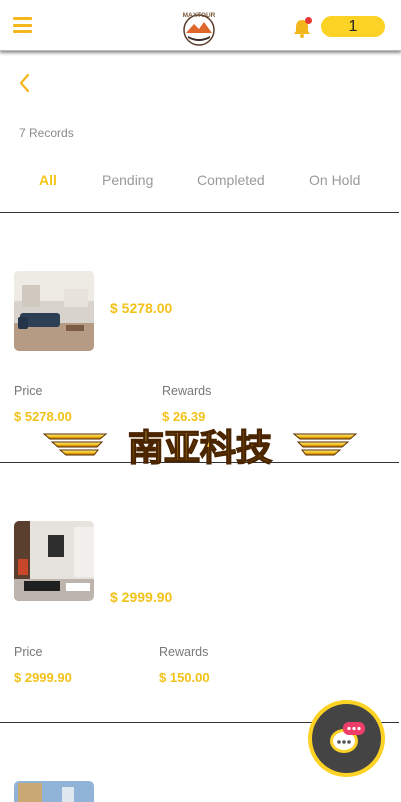 The width and height of the screenshot is (401, 802). Describe the element at coordinates (353, 26) in the screenshot. I see `counter-pill: 1` at that location.